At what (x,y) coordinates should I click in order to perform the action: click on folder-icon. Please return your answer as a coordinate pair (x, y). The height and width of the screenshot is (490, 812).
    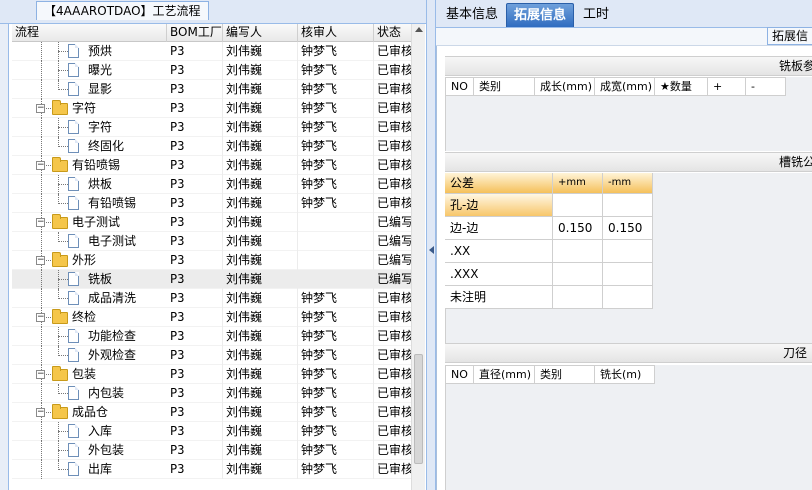
    Looking at the image, I should click on (60, 221).